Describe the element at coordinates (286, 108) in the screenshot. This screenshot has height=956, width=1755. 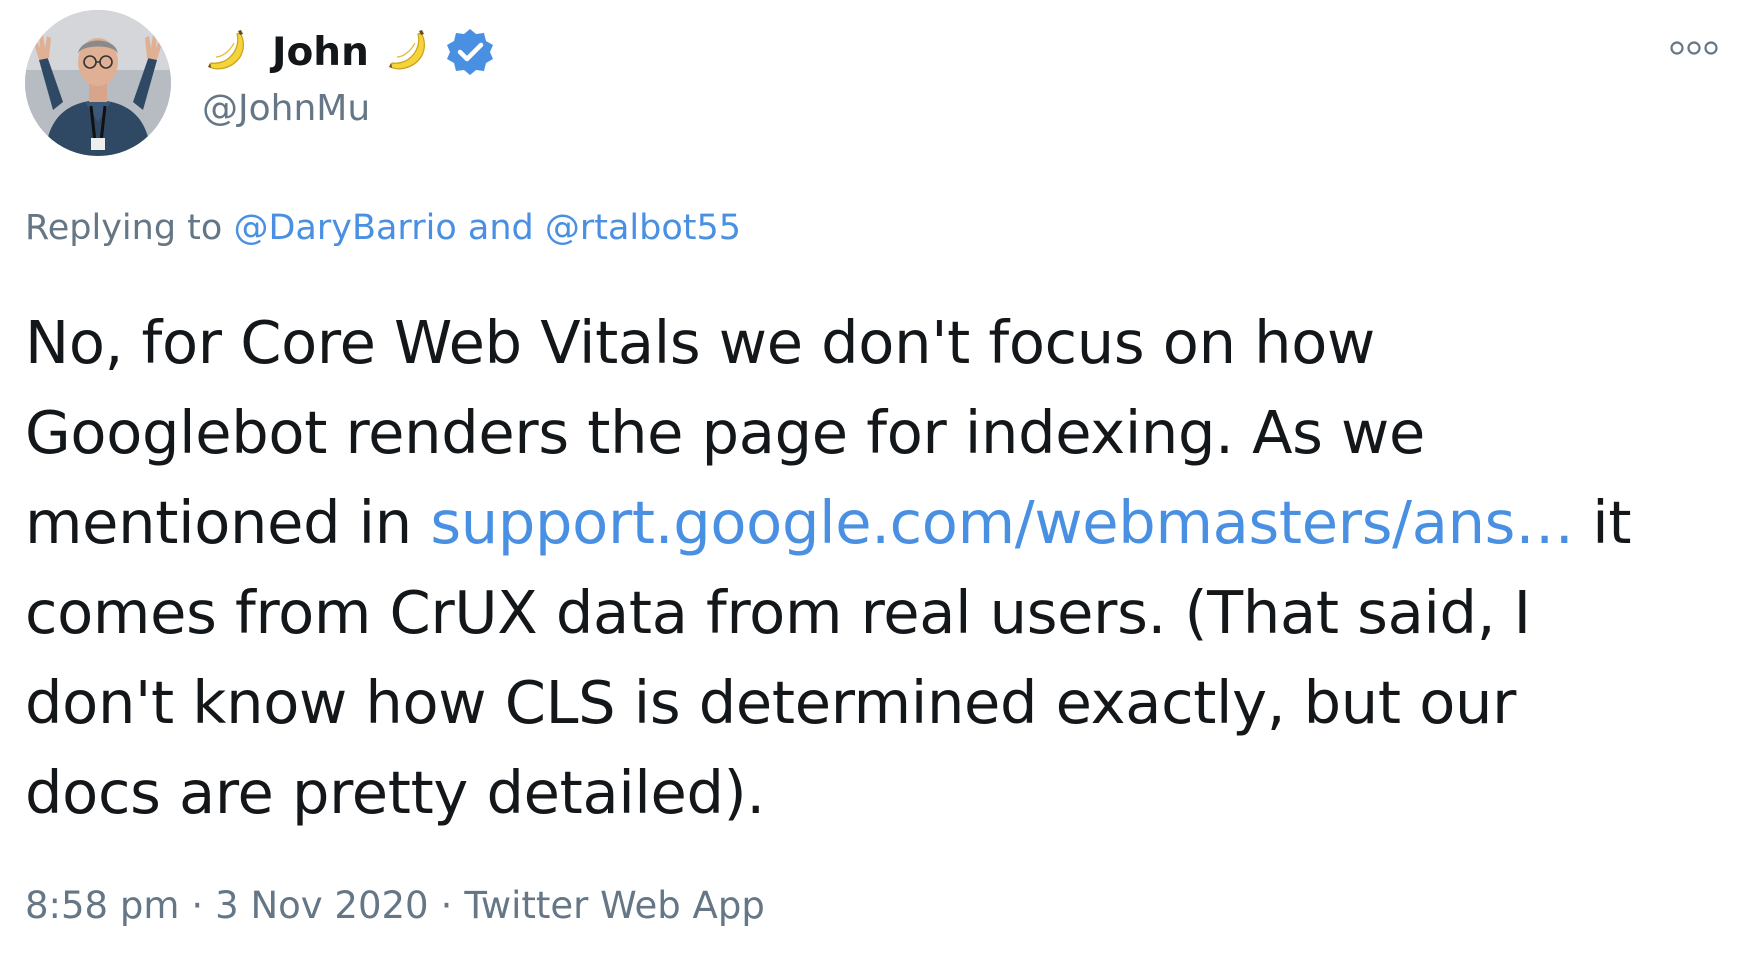
I see `author-handle: @JohnMu` at that location.